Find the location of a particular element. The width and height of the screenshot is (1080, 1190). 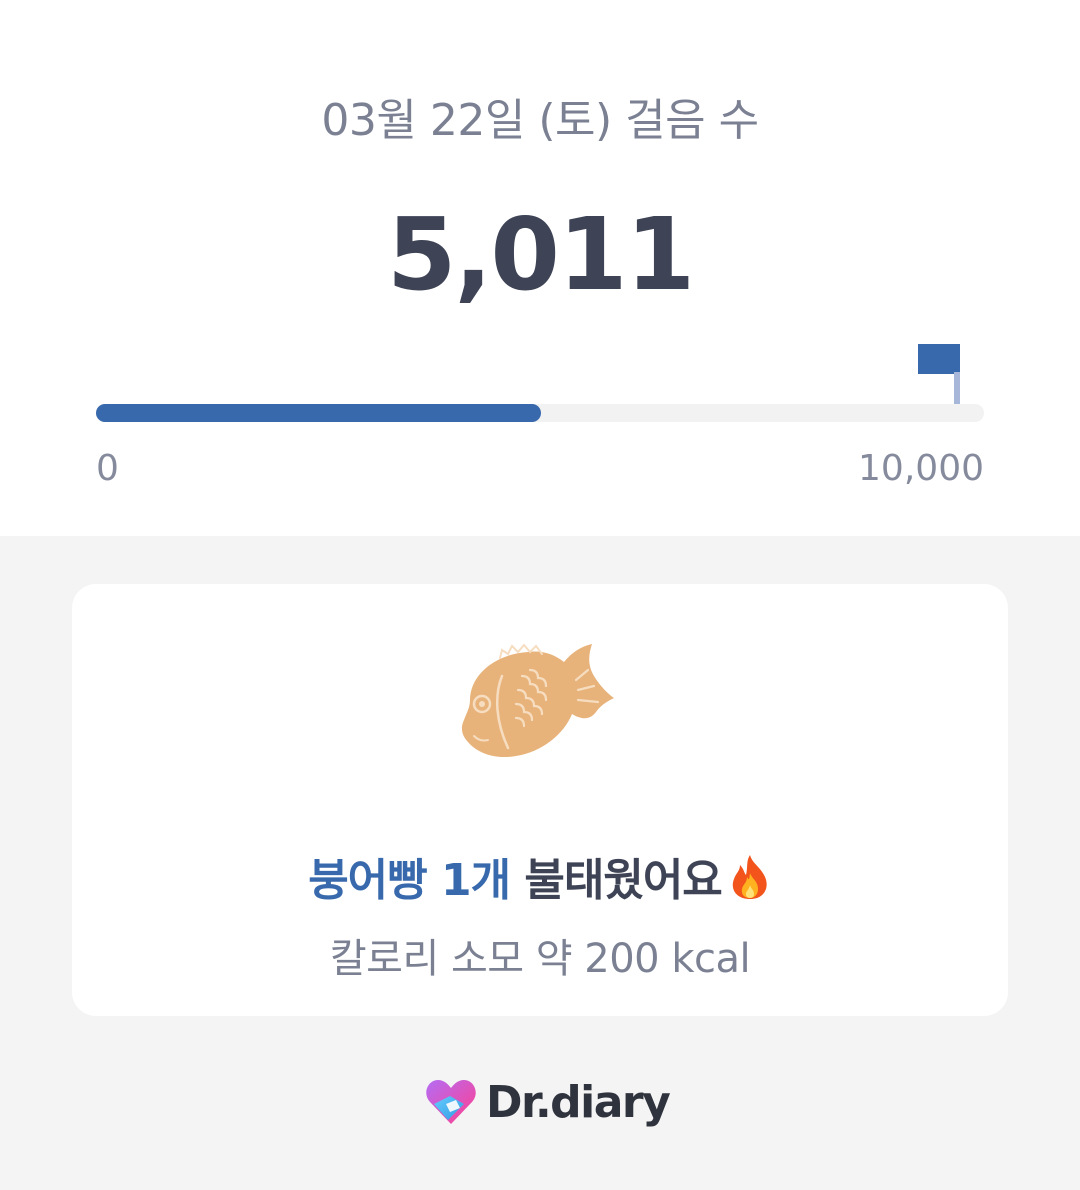

flag-pole is located at coordinates (957, 388).